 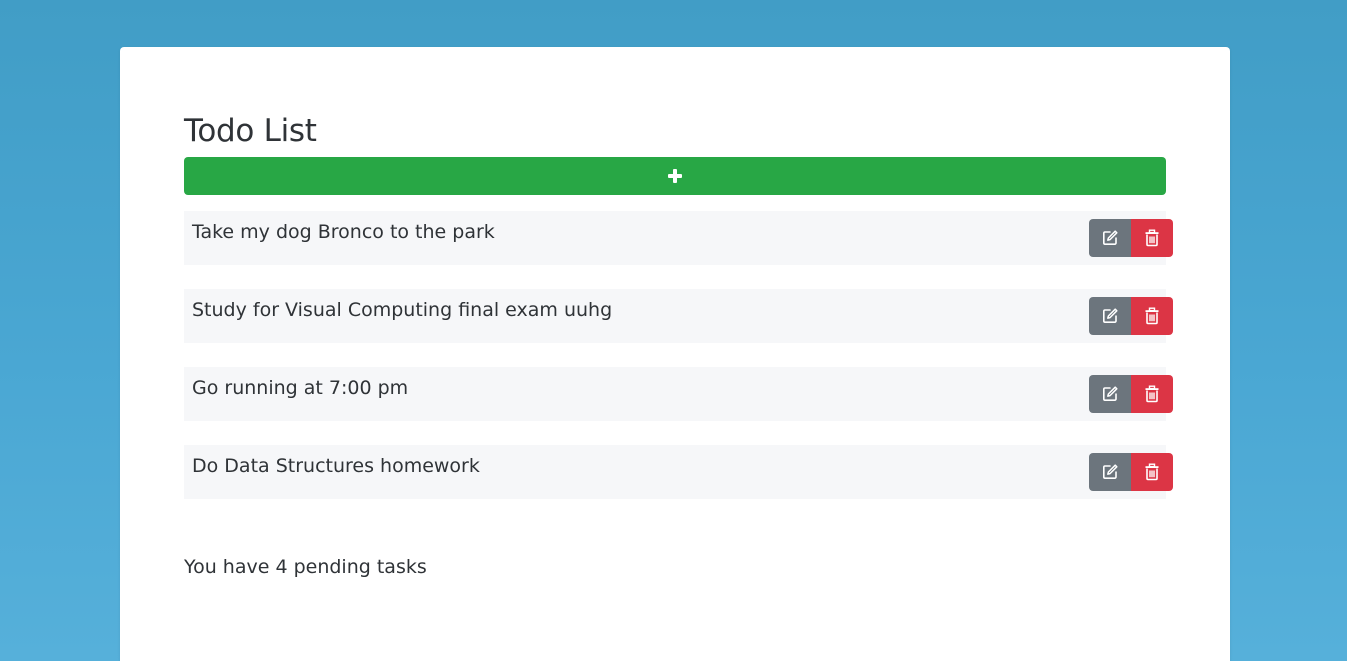 What do you see at coordinates (343, 232) in the screenshot?
I see `todo-item-text: Take my dog Bronco to the park` at bounding box center [343, 232].